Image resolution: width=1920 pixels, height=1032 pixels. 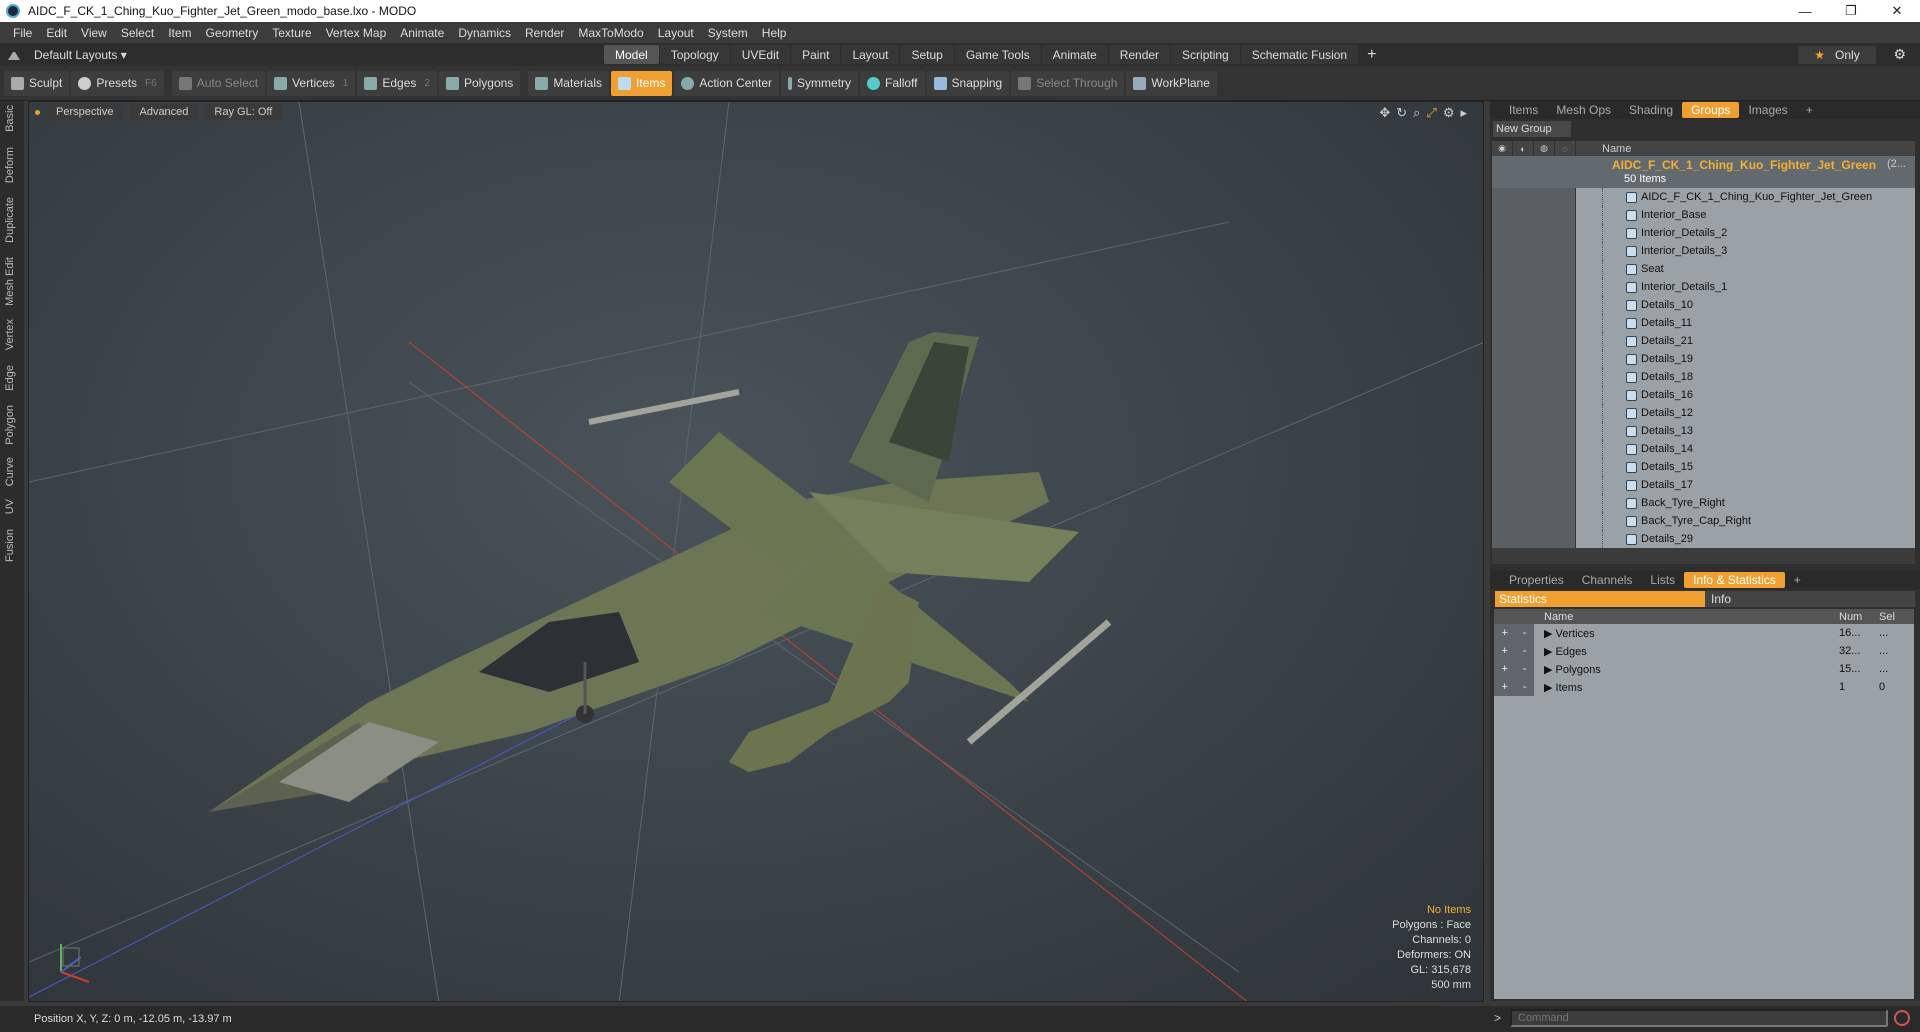 What do you see at coordinates (820, 83) in the screenshot?
I see `symmetry-button: Symmetry` at bounding box center [820, 83].